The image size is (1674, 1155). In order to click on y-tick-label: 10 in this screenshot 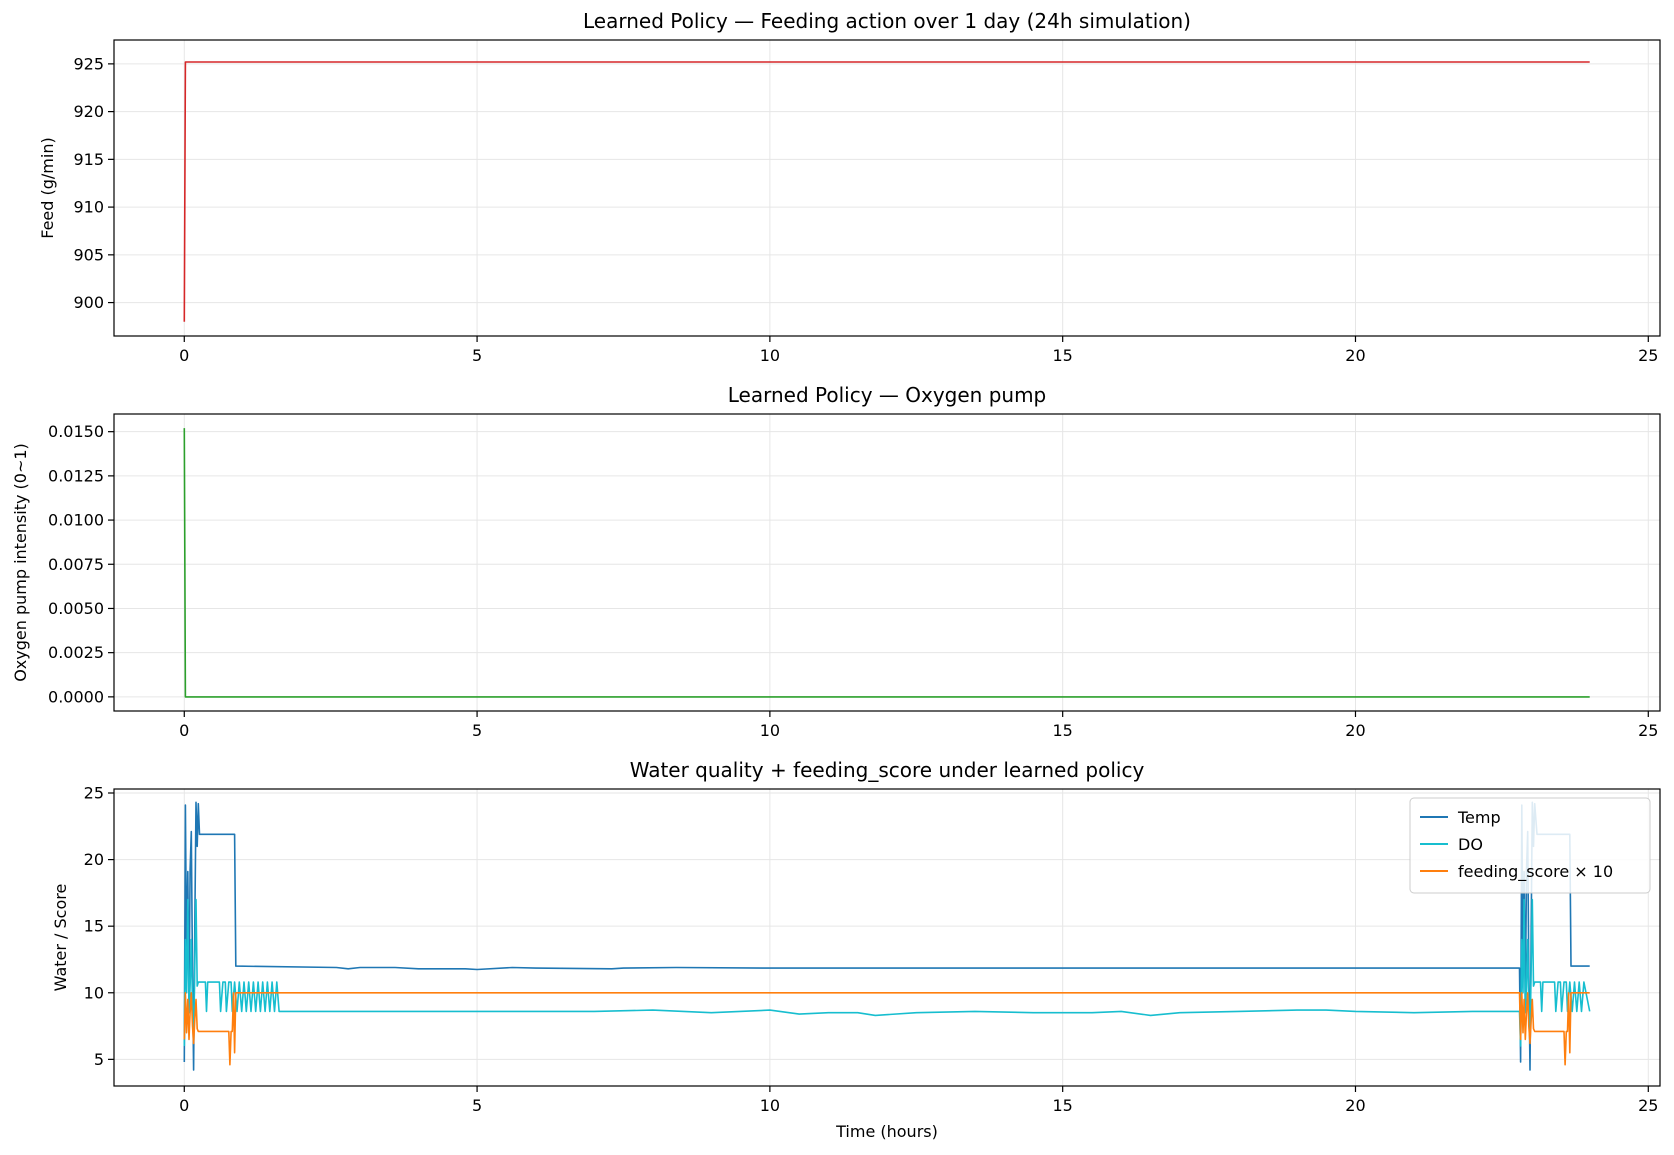, I will do `click(94, 992)`.